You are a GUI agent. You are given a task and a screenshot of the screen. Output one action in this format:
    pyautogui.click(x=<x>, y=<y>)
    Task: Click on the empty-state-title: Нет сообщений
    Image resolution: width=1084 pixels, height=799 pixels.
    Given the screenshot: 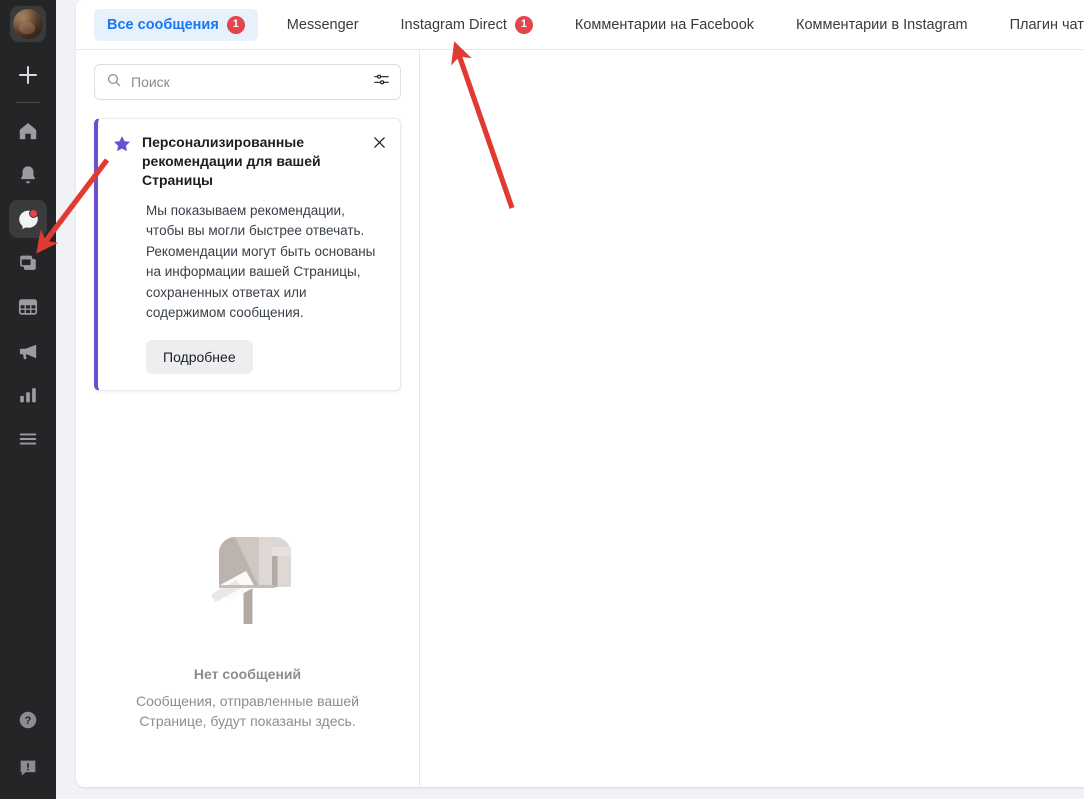 What is the action you would take?
    pyautogui.click(x=247, y=673)
    